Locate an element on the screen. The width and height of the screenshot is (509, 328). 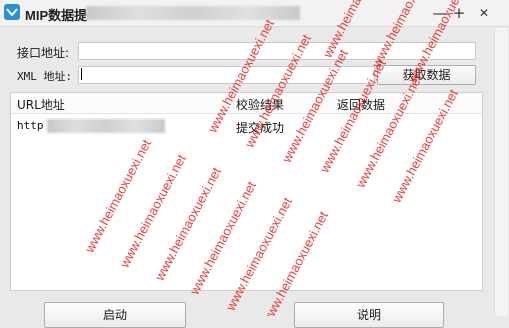
column-header-data: 返回数据 is located at coordinates (361, 104).